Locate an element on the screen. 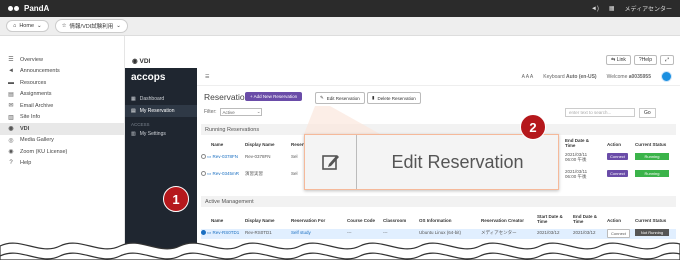  step-badge-1: 1 is located at coordinates (176, 199).